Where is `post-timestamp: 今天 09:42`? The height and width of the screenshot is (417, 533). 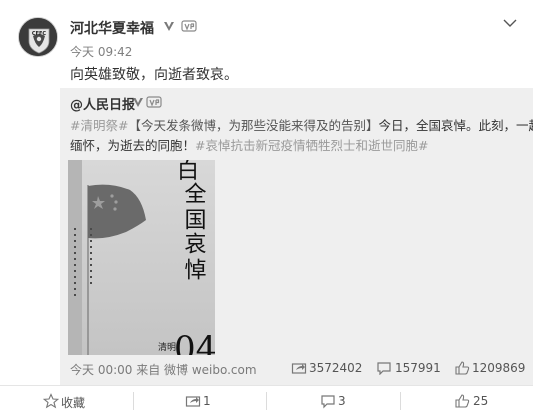
post-timestamp: 今天 09:42 is located at coordinates (101, 51).